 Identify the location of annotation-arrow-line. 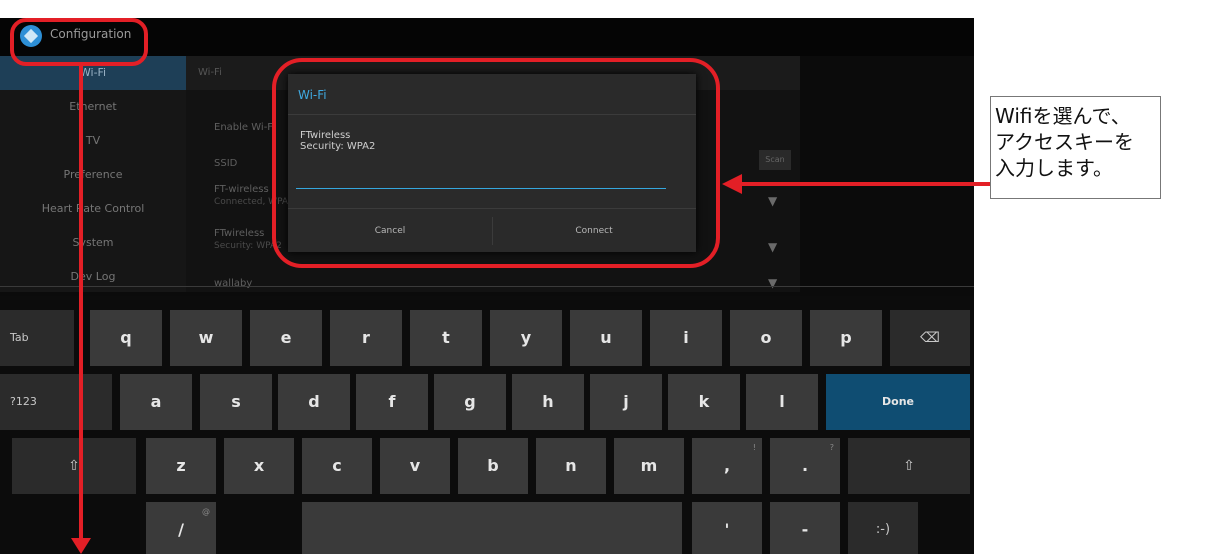
(865, 184).